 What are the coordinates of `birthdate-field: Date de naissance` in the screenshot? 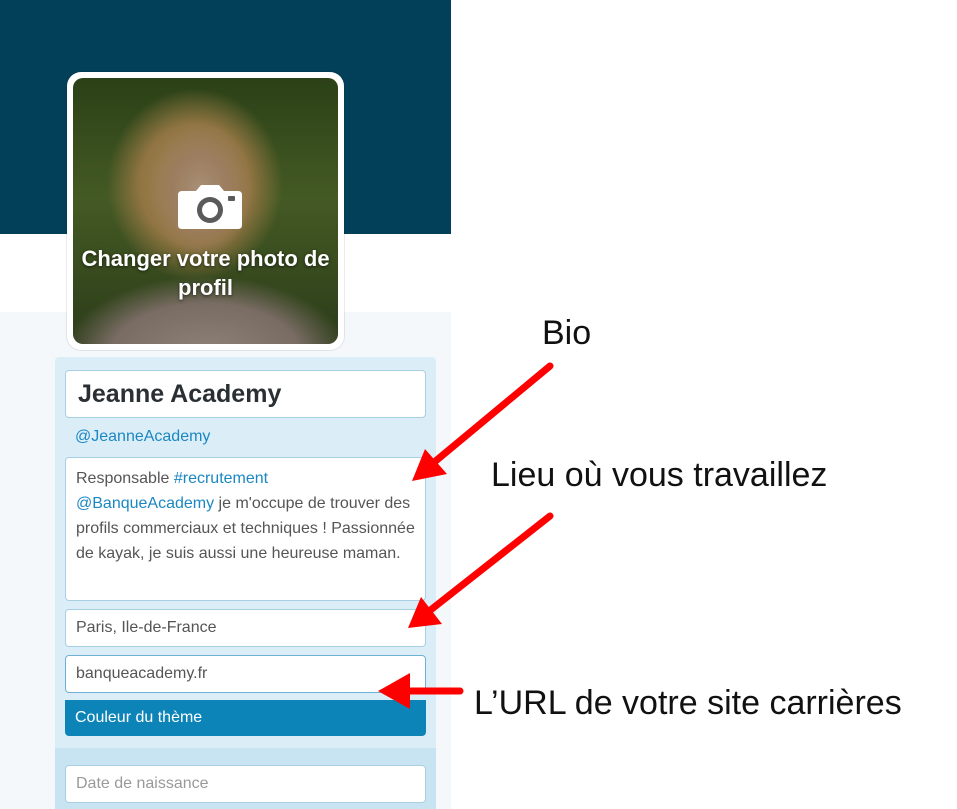 It's located at (245, 784).